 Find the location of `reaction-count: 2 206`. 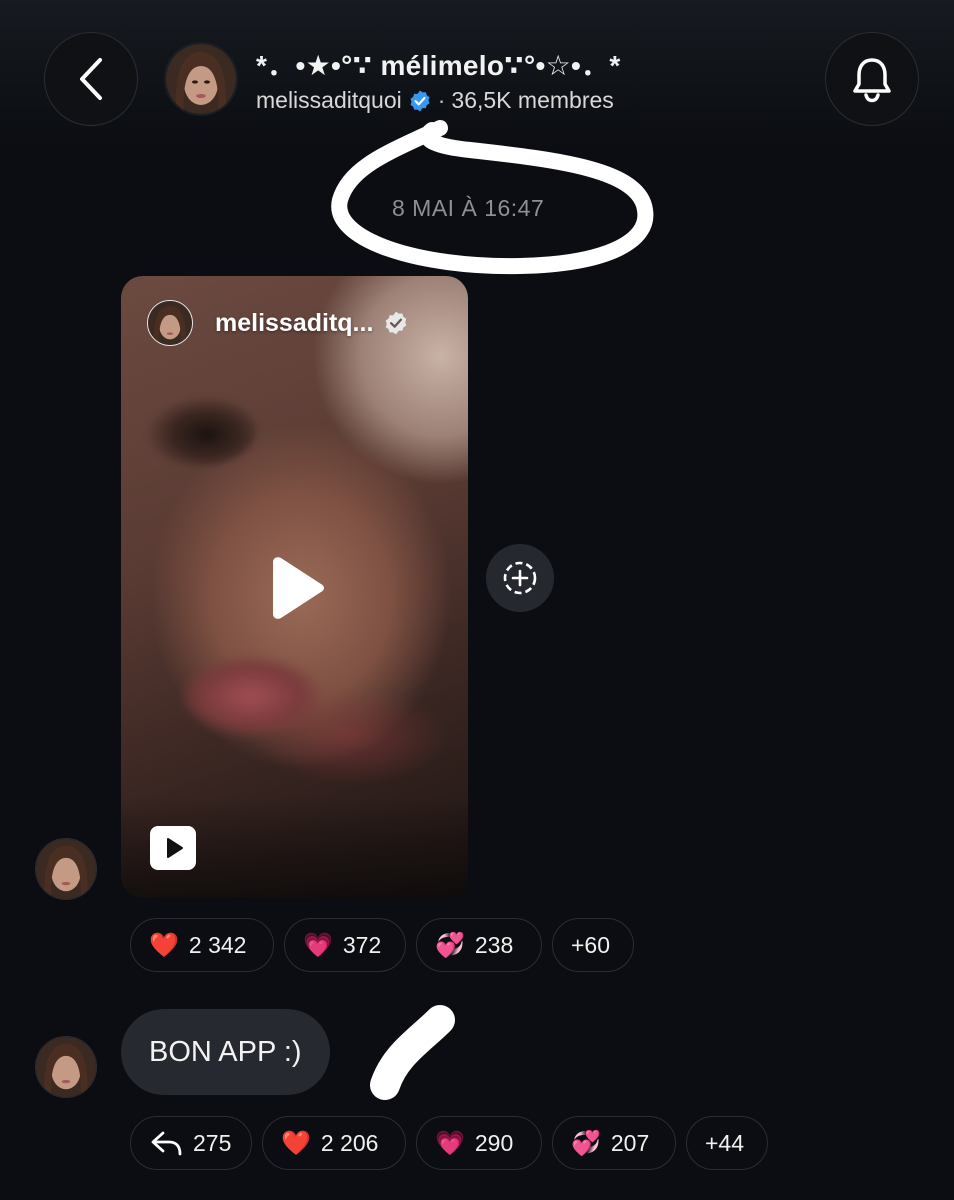

reaction-count: 2 206 is located at coordinates (349, 1142).